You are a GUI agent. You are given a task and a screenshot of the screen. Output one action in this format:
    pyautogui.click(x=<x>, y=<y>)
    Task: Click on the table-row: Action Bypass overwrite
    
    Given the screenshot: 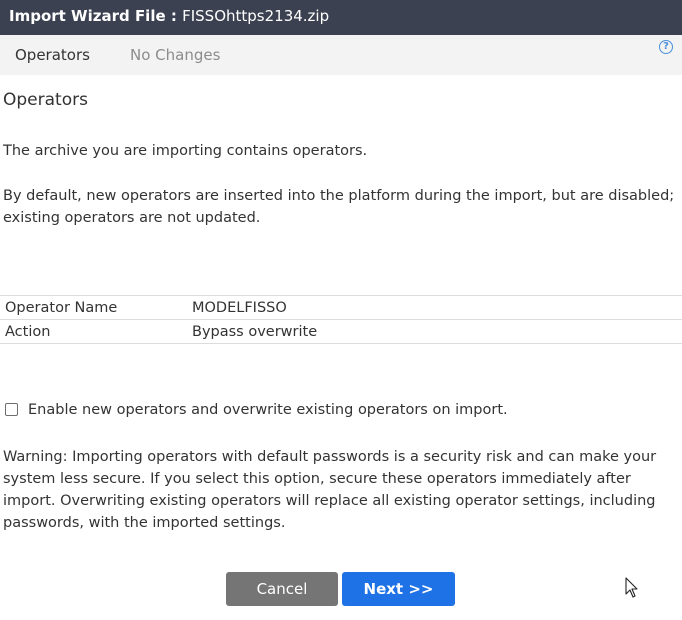 What is the action you would take?
    pyautogui.click(x=341, y=331)
    